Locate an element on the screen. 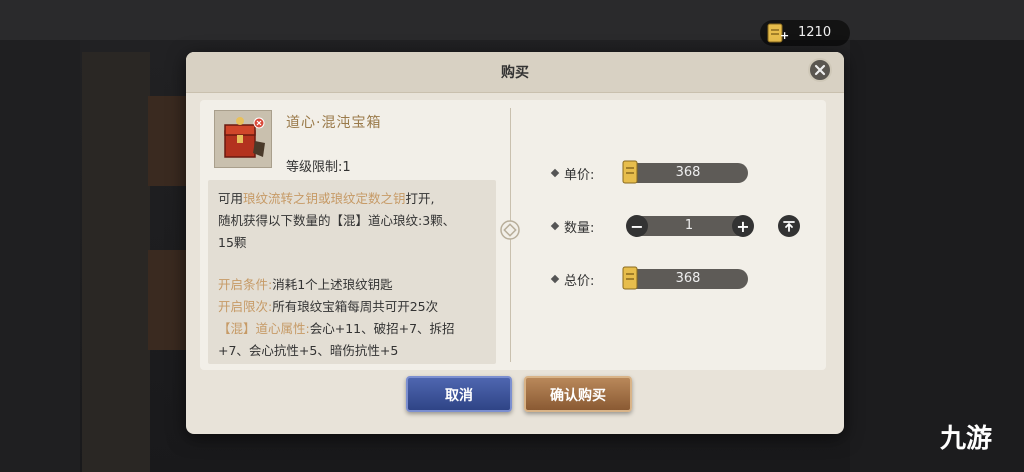 The width and height of the screenshot is (1024, 472). level-limit: 等级限制:1 is located at coordinates (318, 167).